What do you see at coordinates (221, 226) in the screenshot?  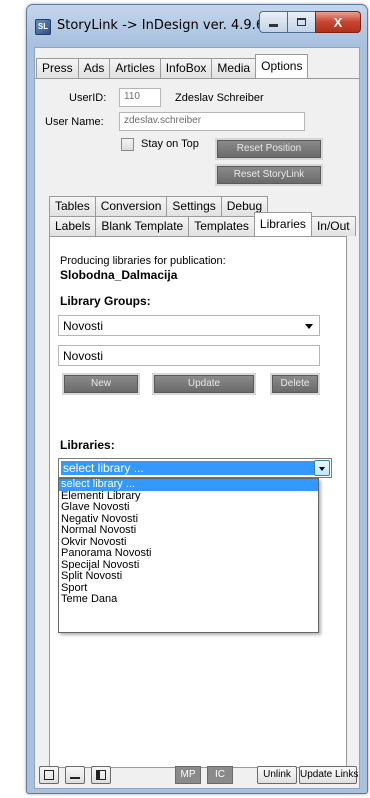 I see `tab-templates: Templates` at bounding box center [221, 226].